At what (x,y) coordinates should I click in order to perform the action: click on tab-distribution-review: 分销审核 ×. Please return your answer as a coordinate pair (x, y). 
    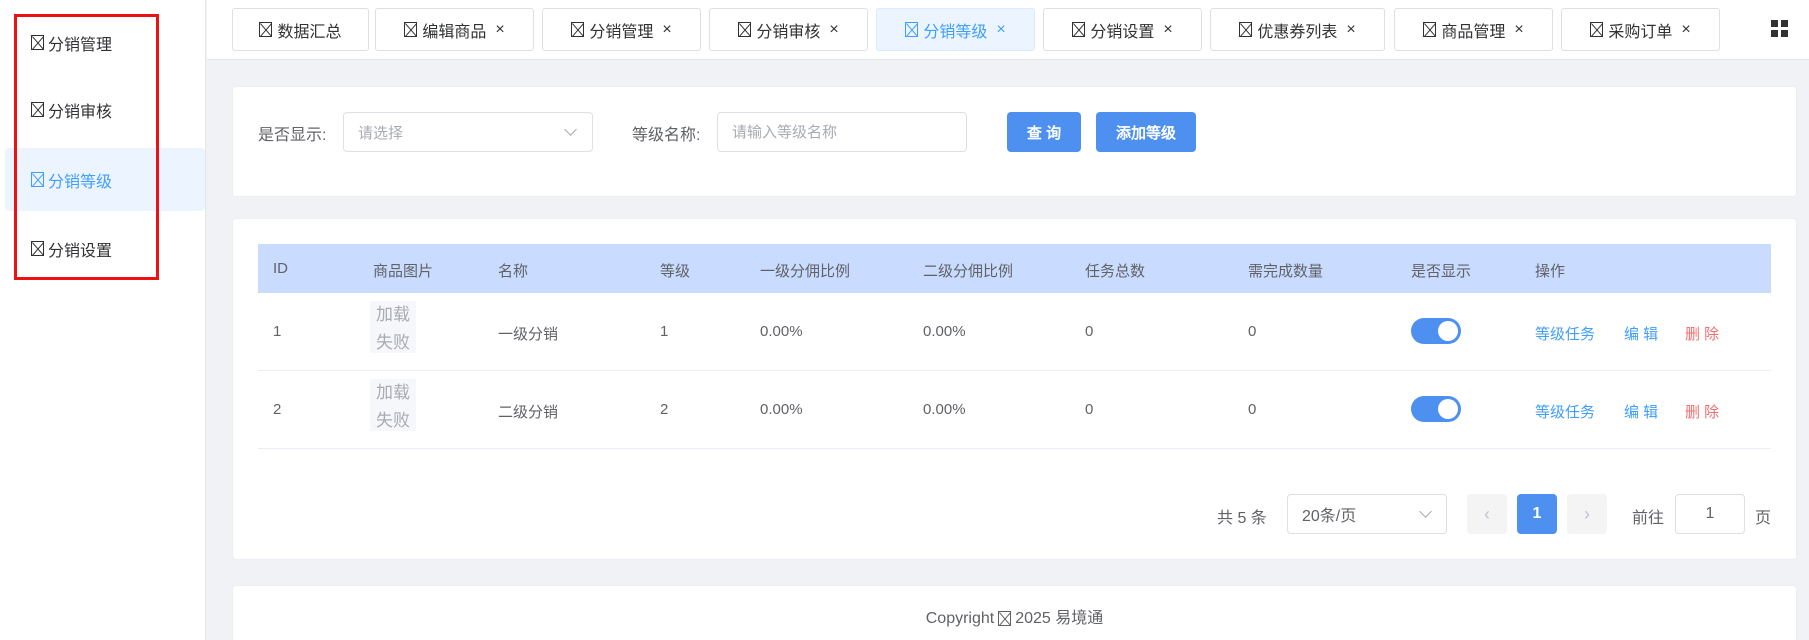
    Looking at the image, I should click on (788, 29).